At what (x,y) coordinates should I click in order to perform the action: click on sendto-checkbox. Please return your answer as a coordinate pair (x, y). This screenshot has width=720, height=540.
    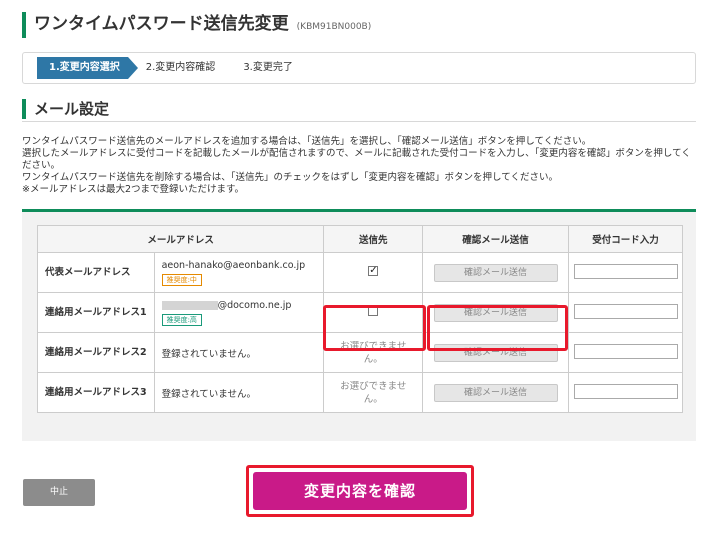
    Looking at the image, I should click on (373, 270).